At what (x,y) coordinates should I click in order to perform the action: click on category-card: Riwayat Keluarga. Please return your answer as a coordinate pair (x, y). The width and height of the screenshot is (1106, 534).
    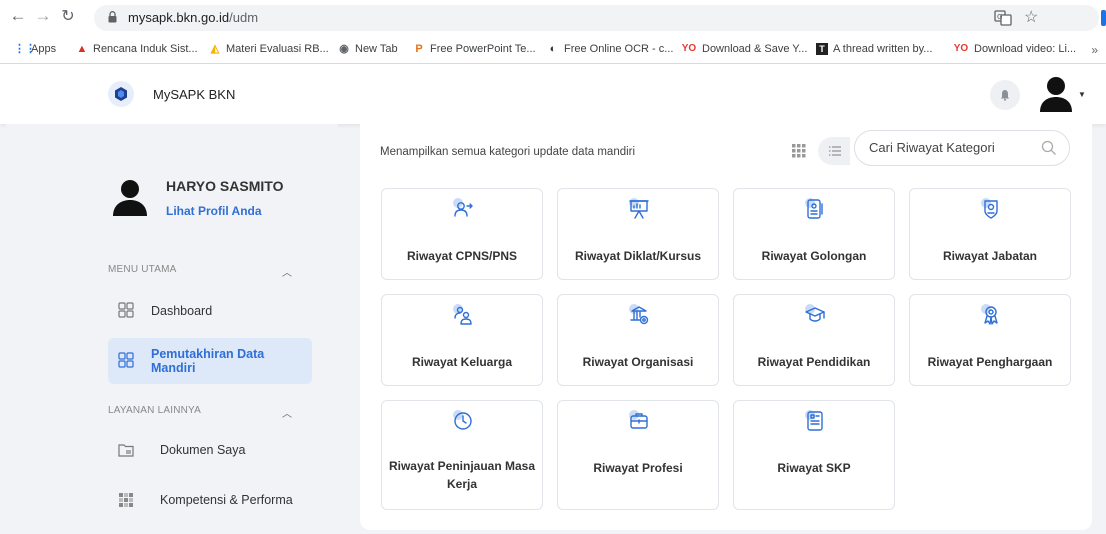
    Looking at the image, I should click on (462, 340).